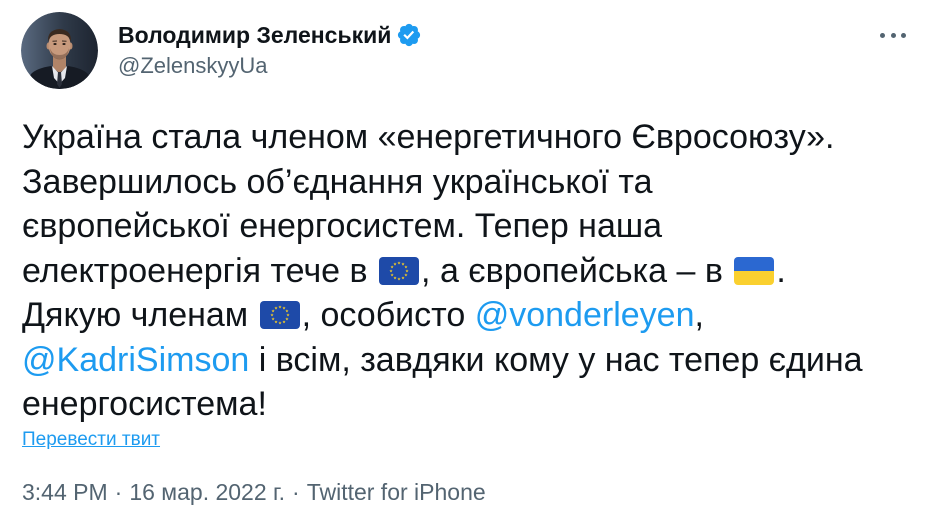 Image resolution: width=937 pixels, height=519 pixels. I want to click on ukraine-flag-icon, so click(754, 270).